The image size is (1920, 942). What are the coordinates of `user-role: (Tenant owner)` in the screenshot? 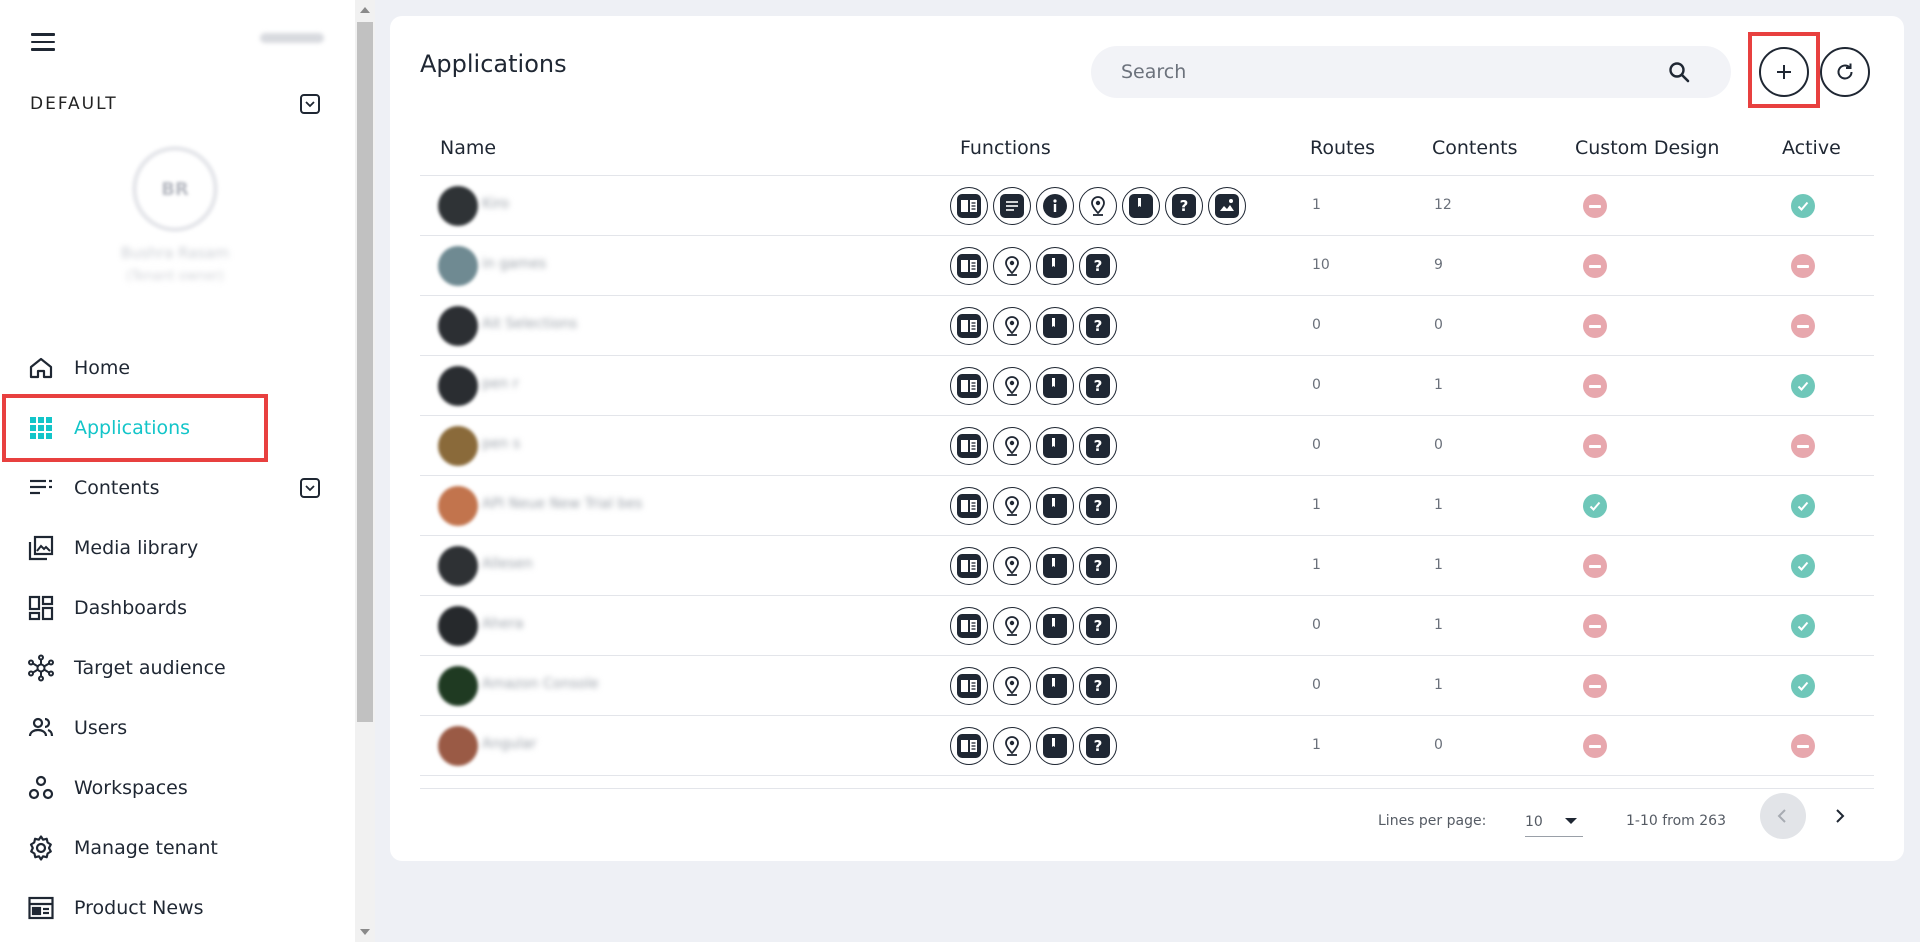 It's located at (175, 276).